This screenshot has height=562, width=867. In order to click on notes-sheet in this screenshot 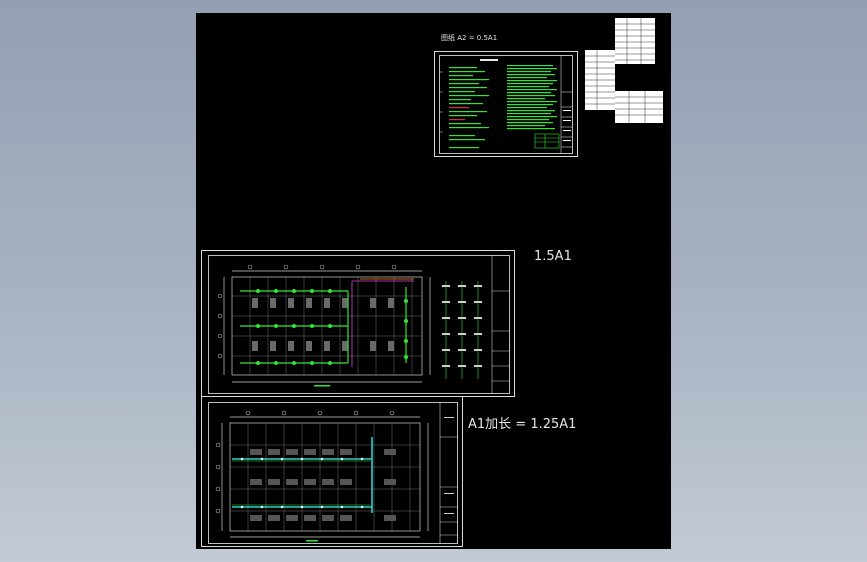, I will do `click(506, 104)`.